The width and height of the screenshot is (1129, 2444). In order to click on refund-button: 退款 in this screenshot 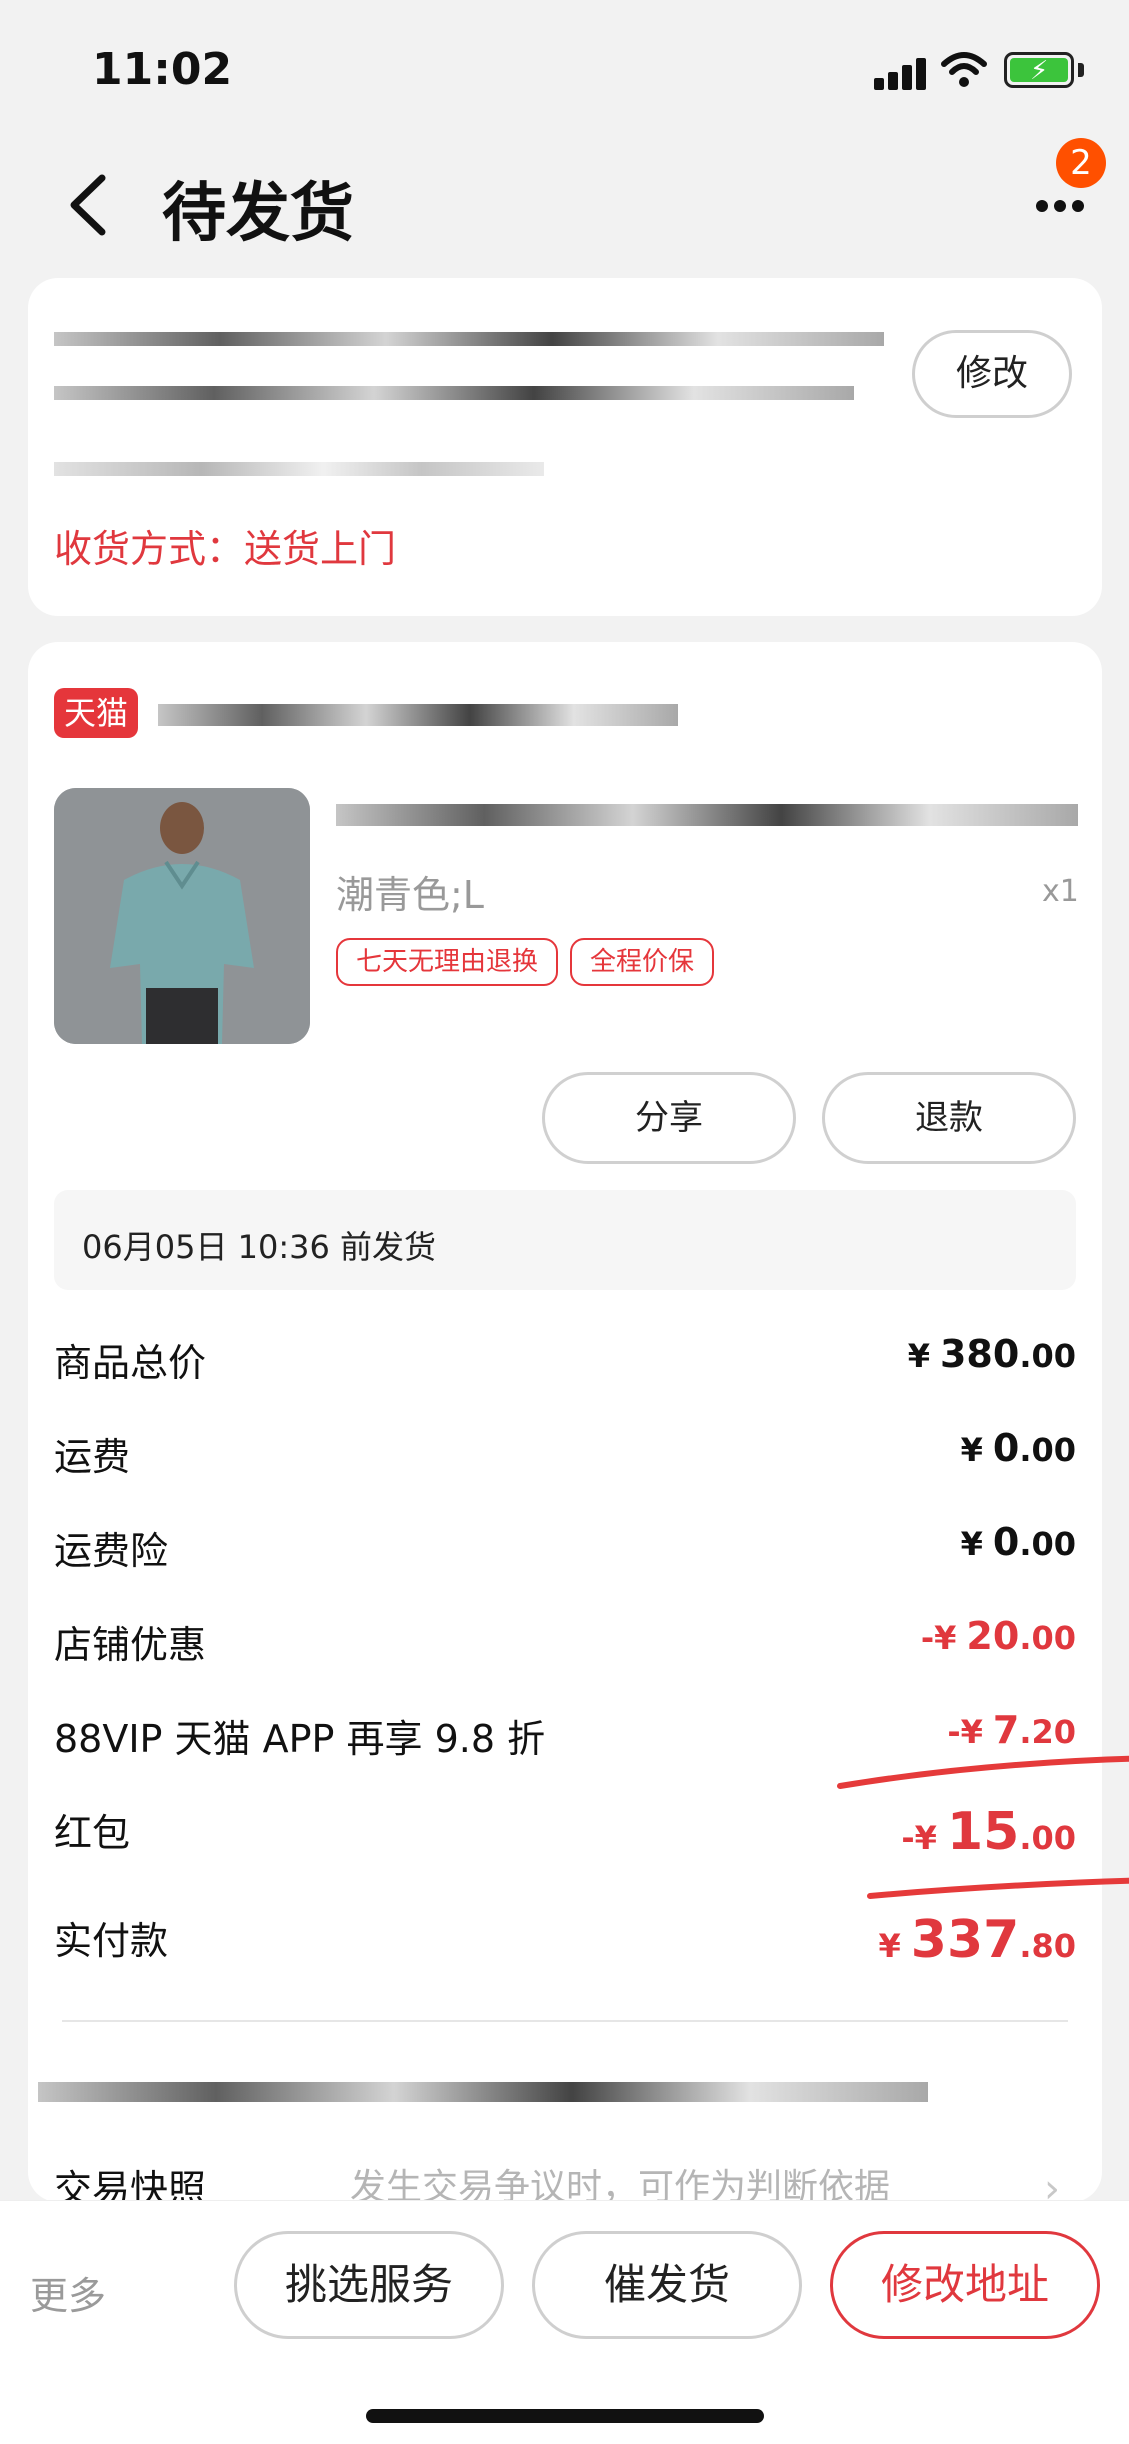, I will do `click(949, 1118)`.